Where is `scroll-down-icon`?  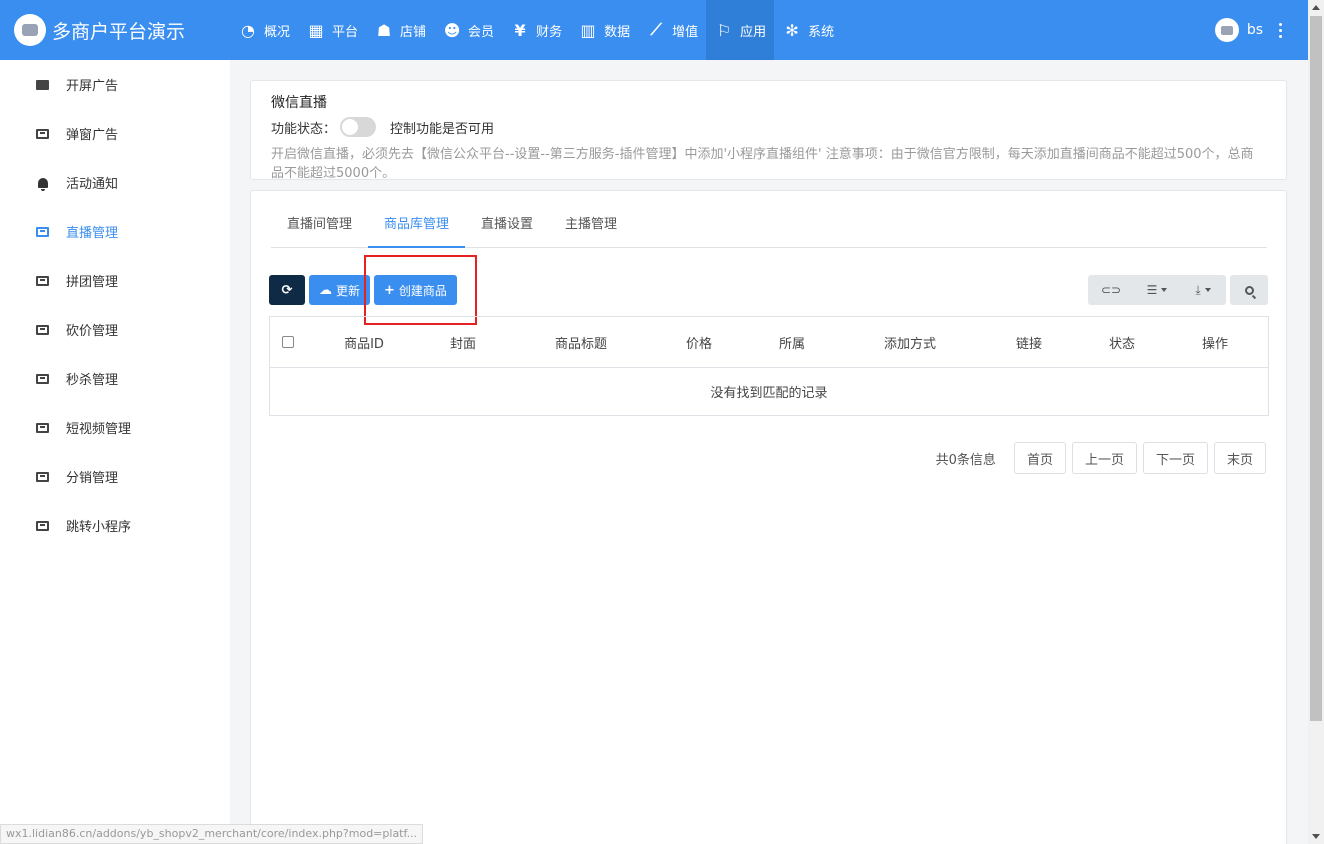 scroll-down-icon is located at coordinates (1316, 836).